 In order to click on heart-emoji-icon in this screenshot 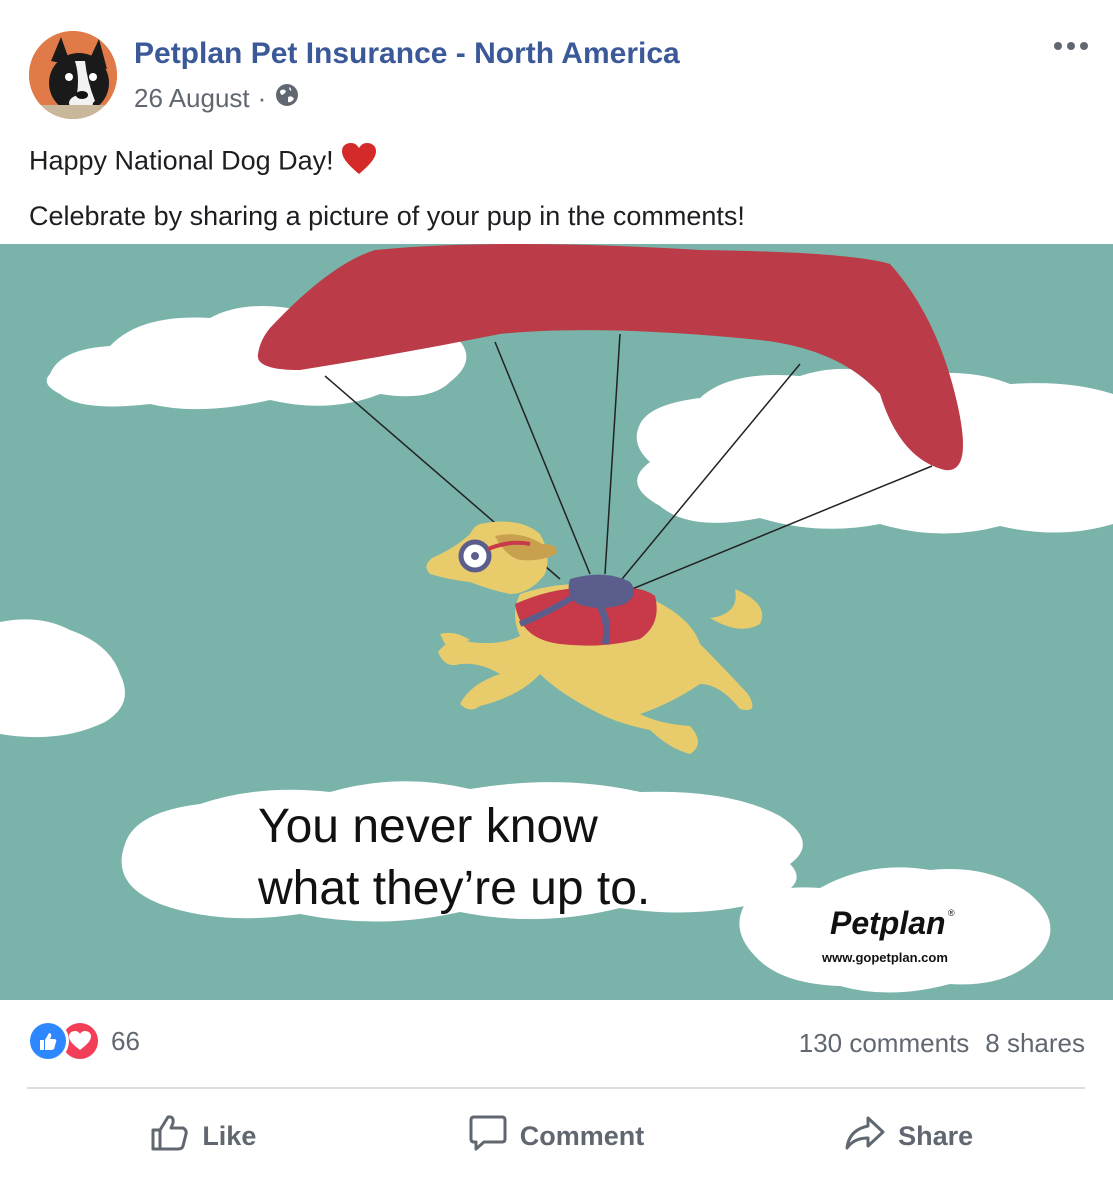, I will do `click(358, 162)`.